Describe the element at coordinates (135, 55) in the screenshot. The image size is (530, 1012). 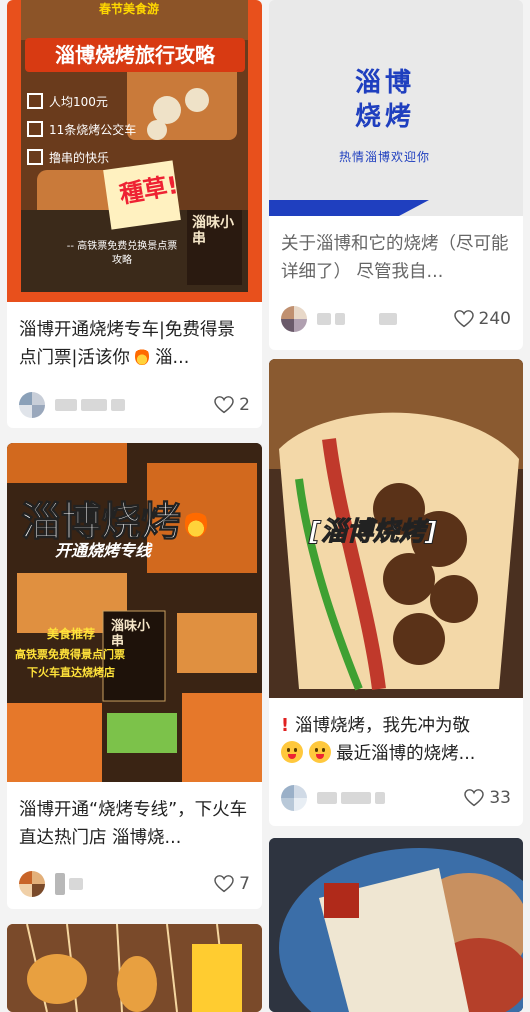
I see `cover-banner: 淄博烧烤旅行攻略` at that location.